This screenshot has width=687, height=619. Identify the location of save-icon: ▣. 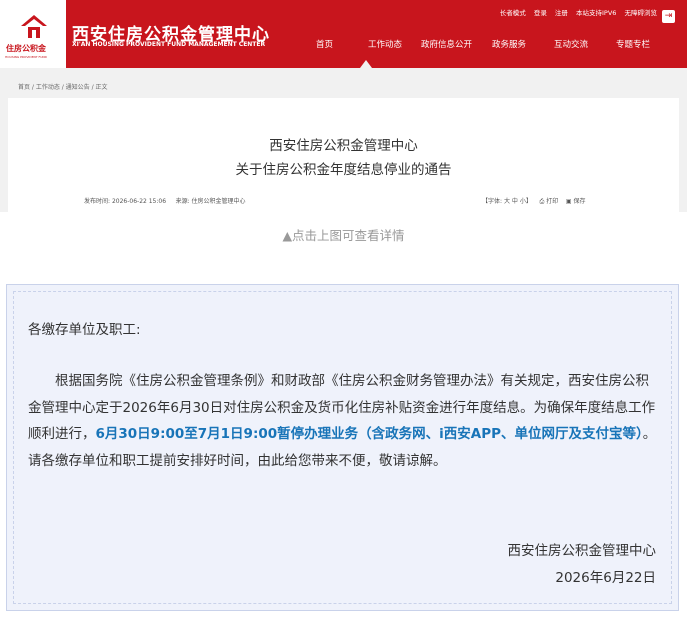
(569, 201).